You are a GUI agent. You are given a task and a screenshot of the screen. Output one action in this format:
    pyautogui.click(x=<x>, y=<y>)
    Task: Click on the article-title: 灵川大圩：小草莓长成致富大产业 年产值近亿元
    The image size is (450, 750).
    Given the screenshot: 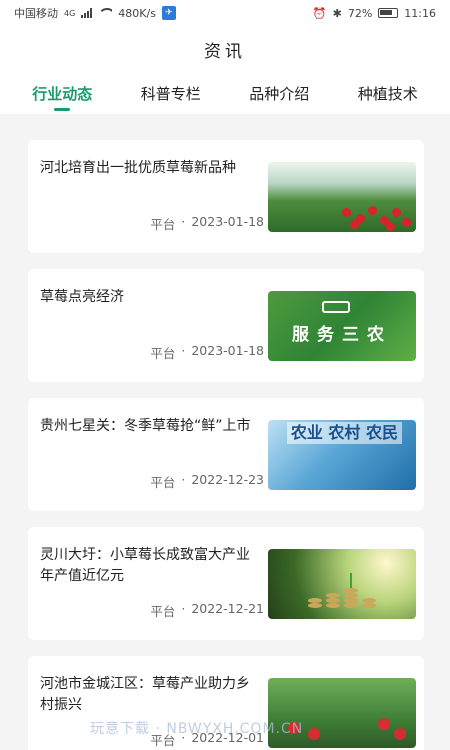 What is the action you would take?
    pyautogui.click(x=145, y=565)
    